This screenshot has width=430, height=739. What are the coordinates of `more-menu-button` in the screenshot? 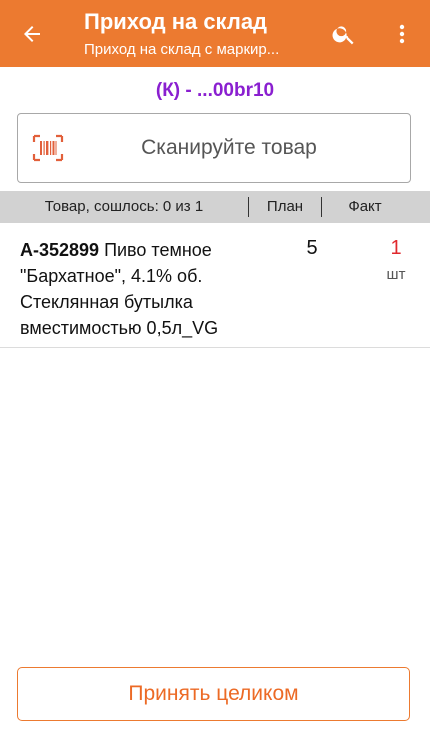 It's located at (402, 34).